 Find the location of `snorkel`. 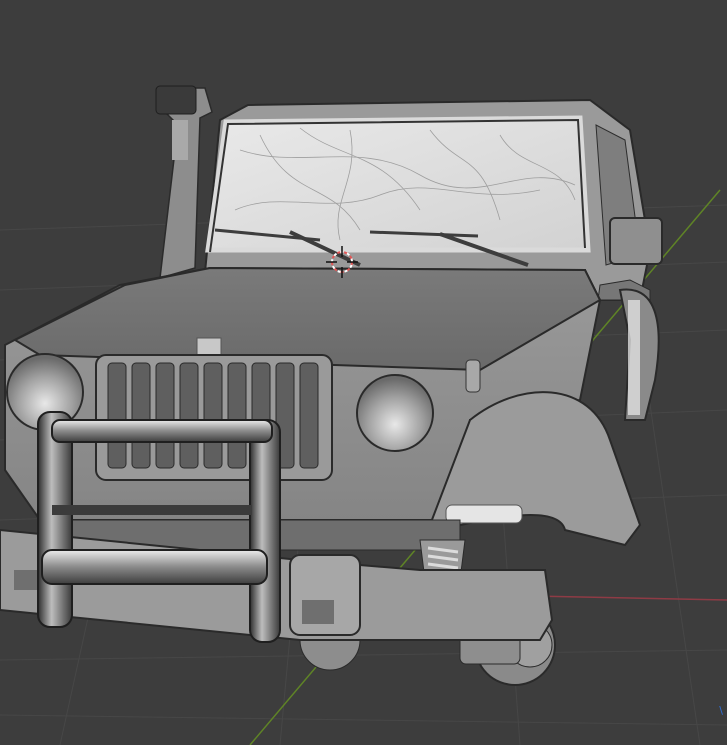

snorkel is located at coordinates (184, 182).